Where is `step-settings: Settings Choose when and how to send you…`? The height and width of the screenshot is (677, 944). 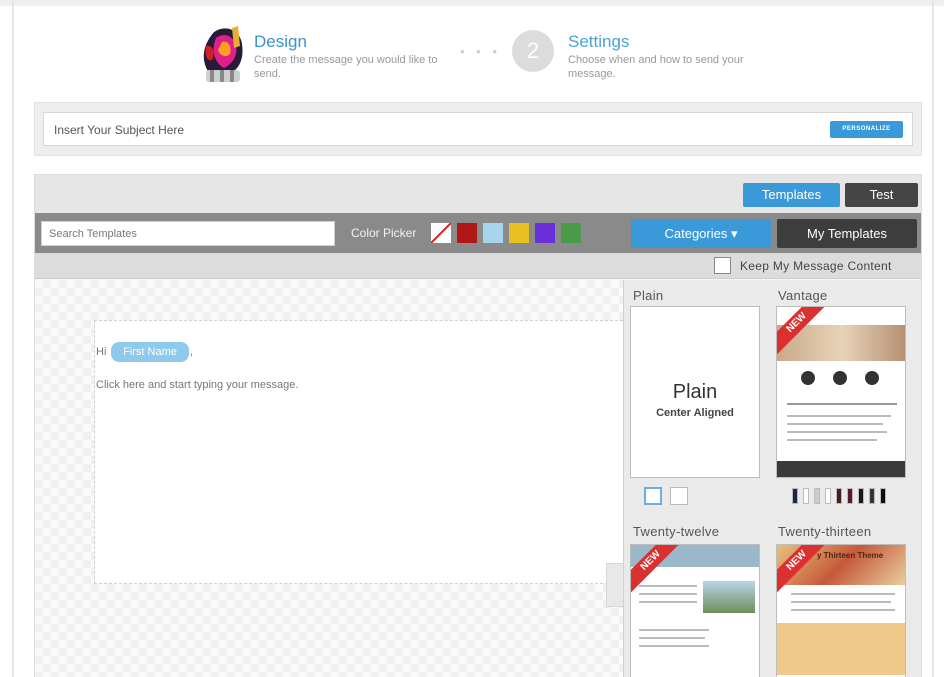 step-settings: Settings Choose when and how to send you… is located at coordinates (668, 56).